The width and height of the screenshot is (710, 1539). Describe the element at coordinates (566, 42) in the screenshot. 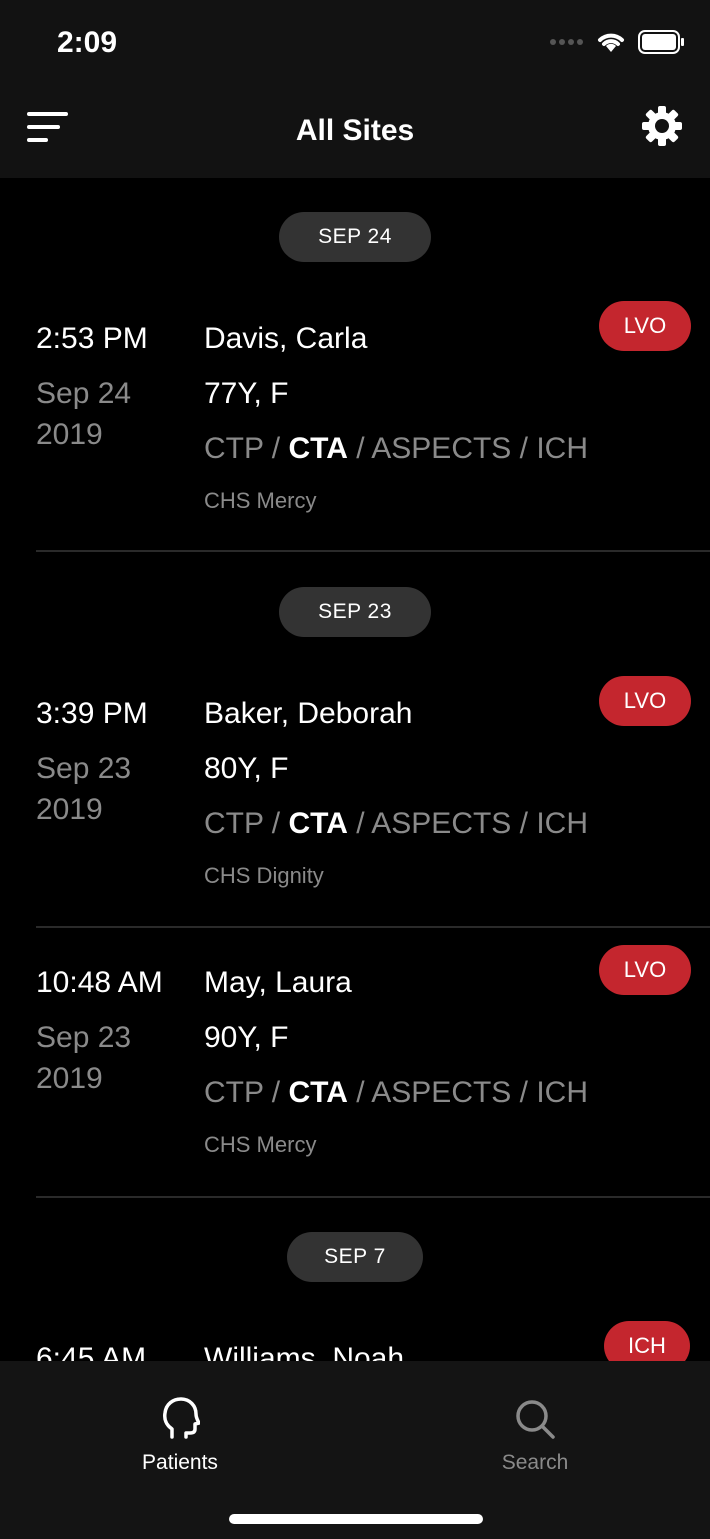

I see `signal-icon` at that location.